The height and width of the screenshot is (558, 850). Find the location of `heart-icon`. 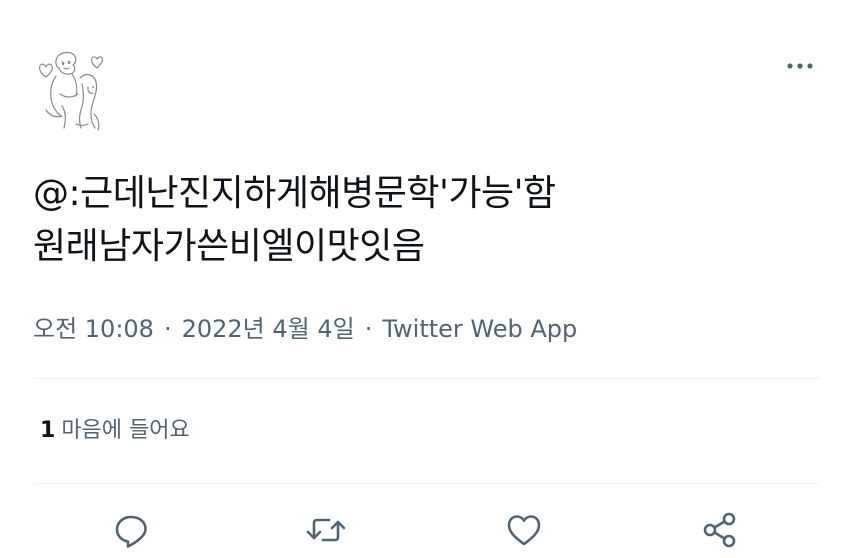

heart-icon is located at coordinates (524, 530).